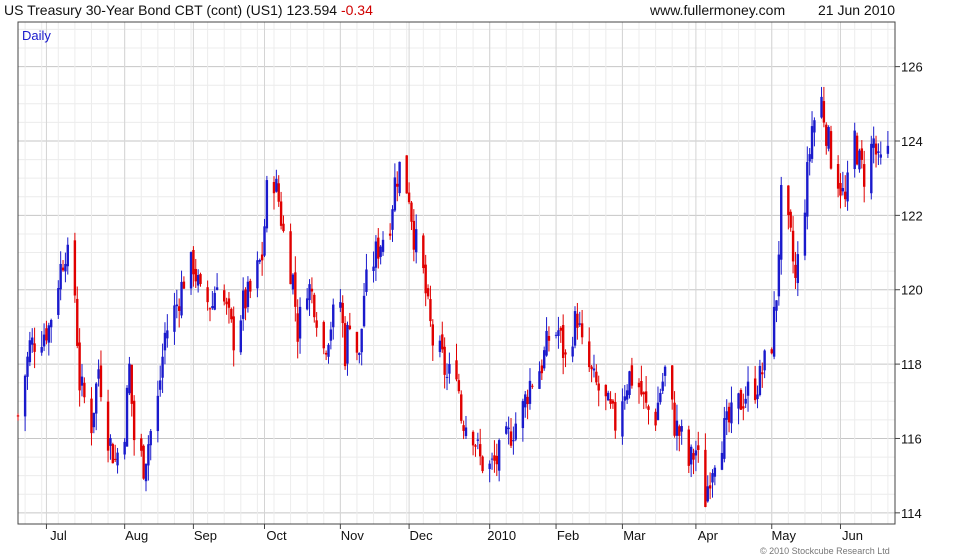 The width and height of the screenshot is (980, 560). Describe the element at coordinates (58, 535) in the screenshot. I see `x-tick-label: Jul` at that location.